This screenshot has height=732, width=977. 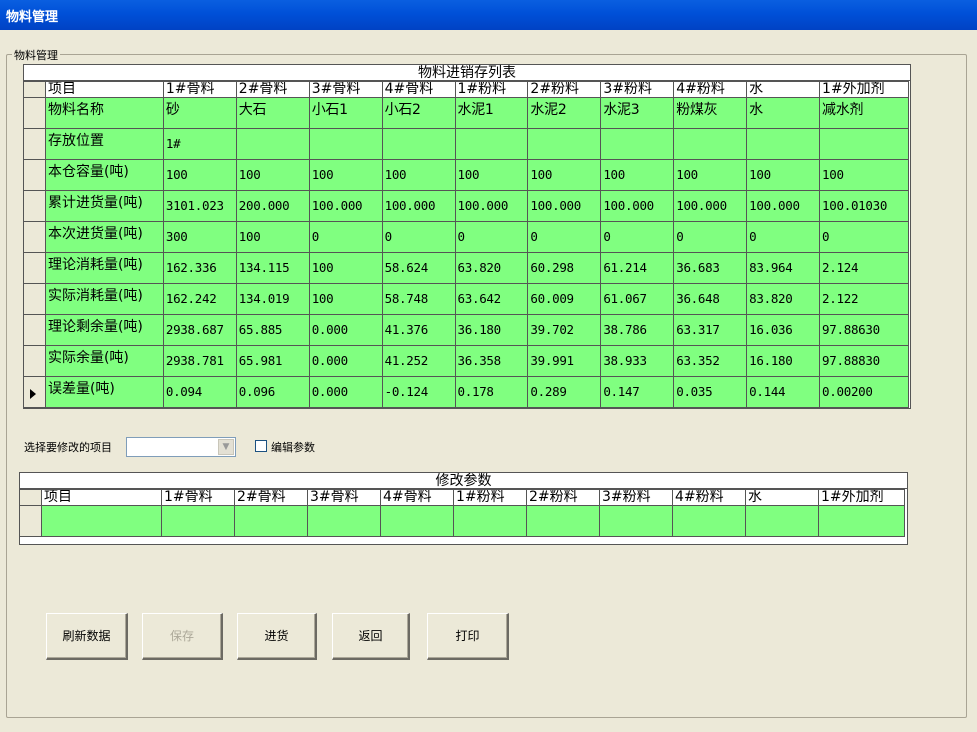 What do you see at coordinates (104, 237) in the screenshot?
I see `row-label: 本次进货量(吨)` at bounding box center [104, 237].